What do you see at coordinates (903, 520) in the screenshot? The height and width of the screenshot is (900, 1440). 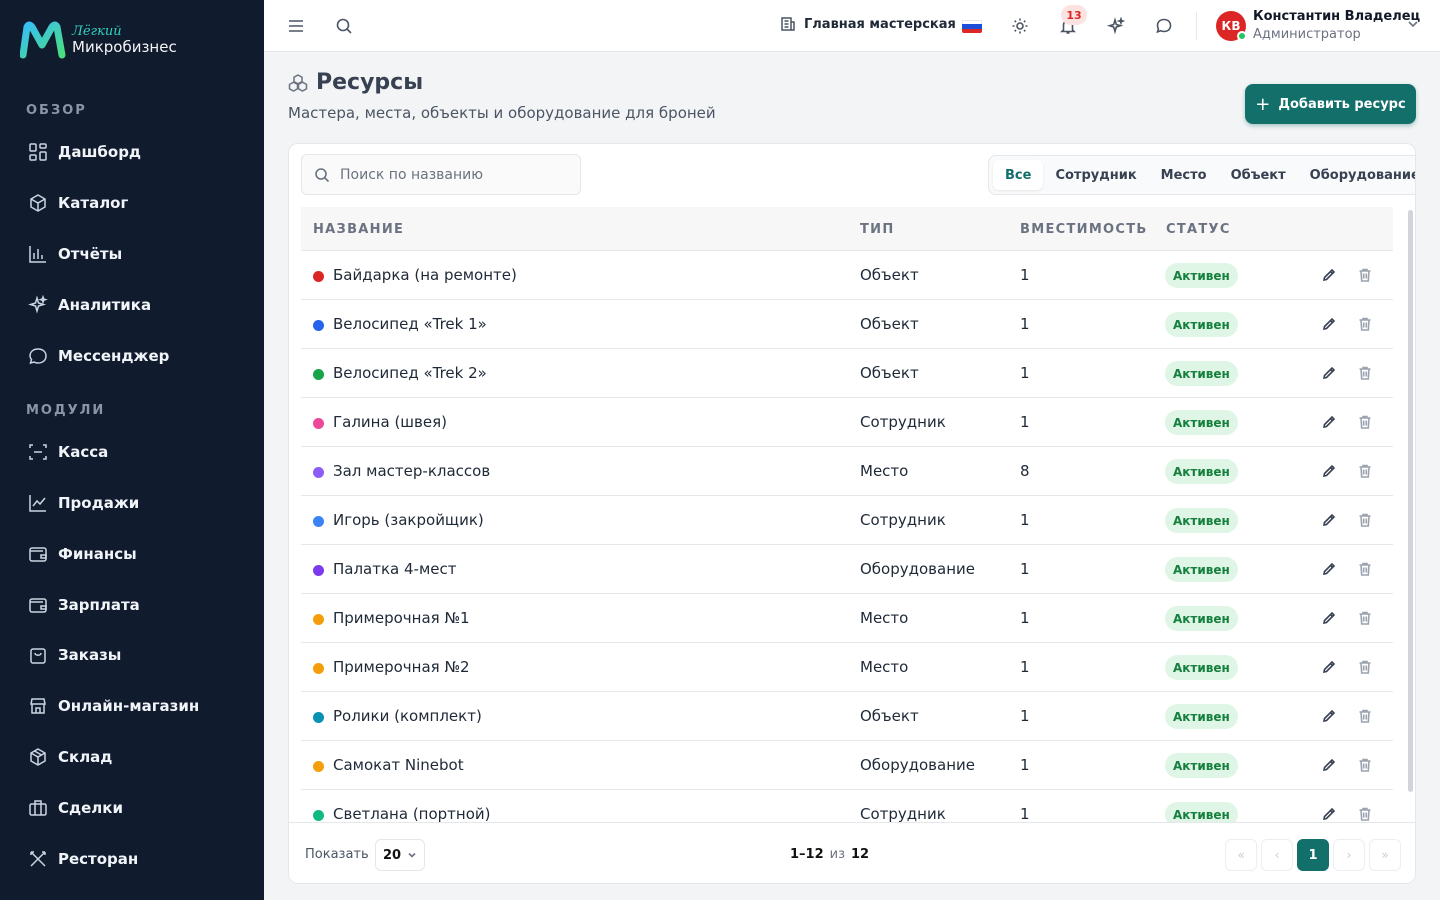 I see `resource-type: Сотрудник` at bounding box center [903, 520].